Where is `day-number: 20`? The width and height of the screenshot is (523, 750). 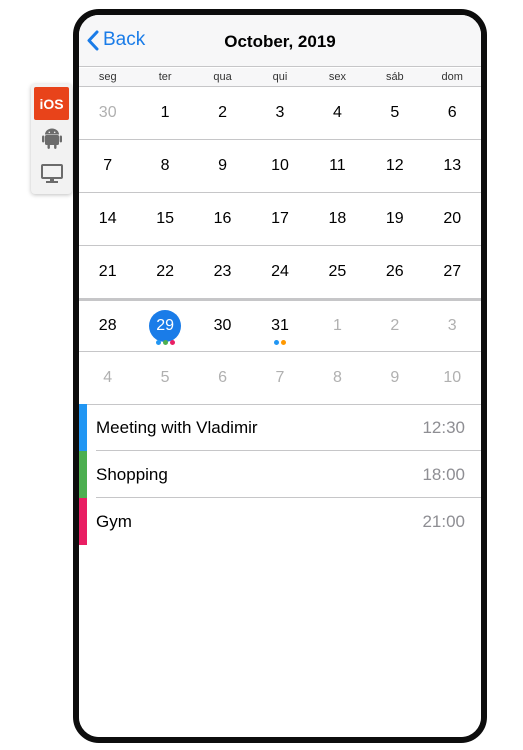 day-number: 20 is located at coordinates (452, 218).